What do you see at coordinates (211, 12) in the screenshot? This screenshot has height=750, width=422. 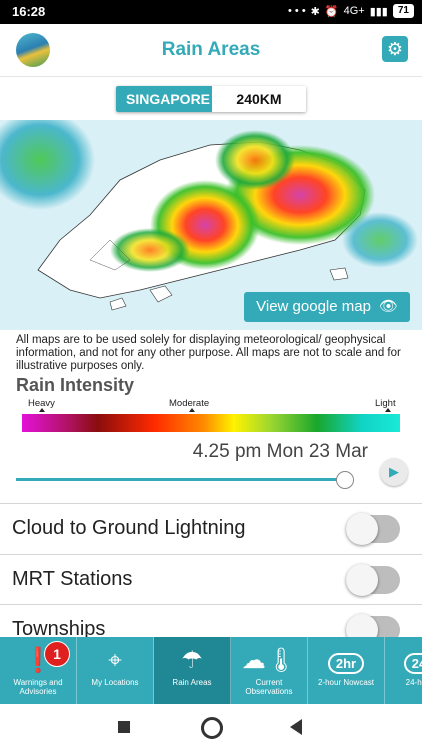 I see `status-bar: 16:28 • • • ✱ ⏰ 4G+ ▮▮▮ 71` at bounding box center [211, 12].